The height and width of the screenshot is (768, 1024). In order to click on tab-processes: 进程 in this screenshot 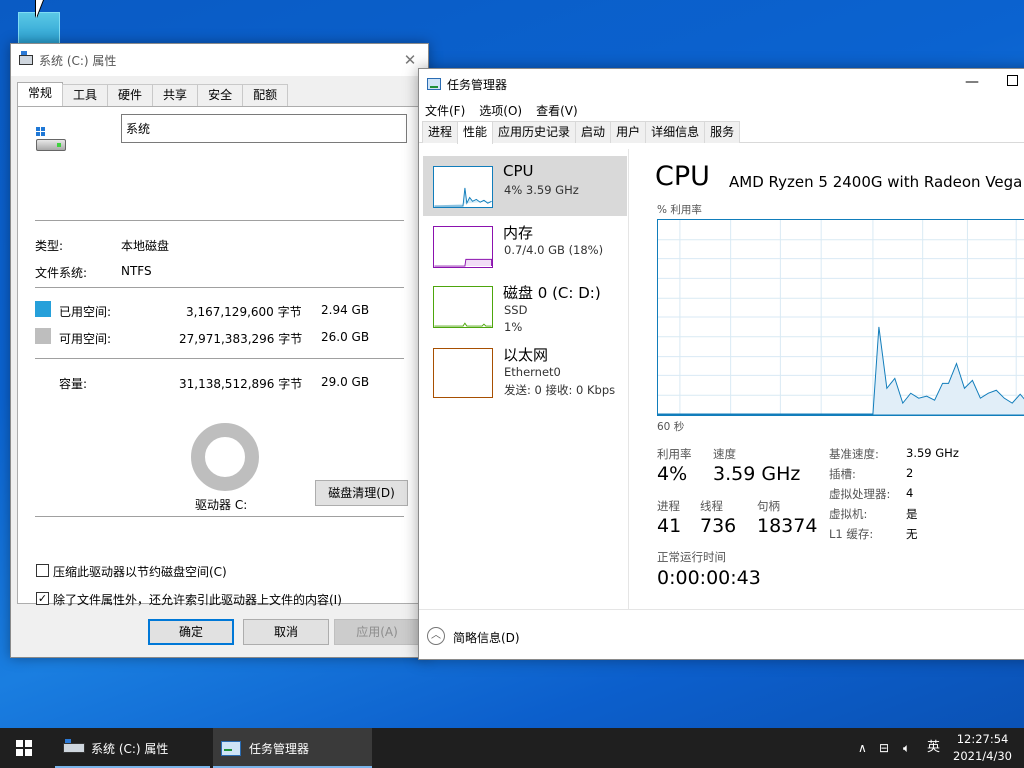, I will do `click(440, 132)`.